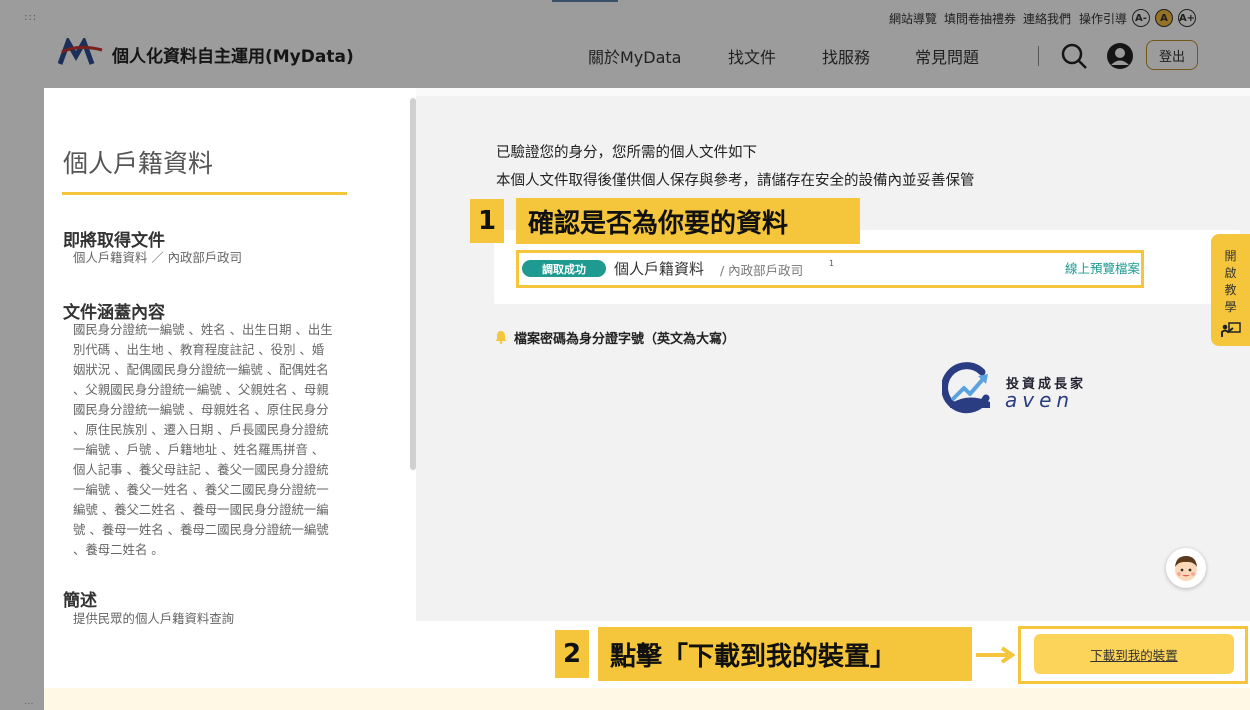 This screenshot has width=1250, height=710. Describe the element at coordinates (138, 163) in the screenshot. I see `panel-title: 個人戶籍資料` at that location.